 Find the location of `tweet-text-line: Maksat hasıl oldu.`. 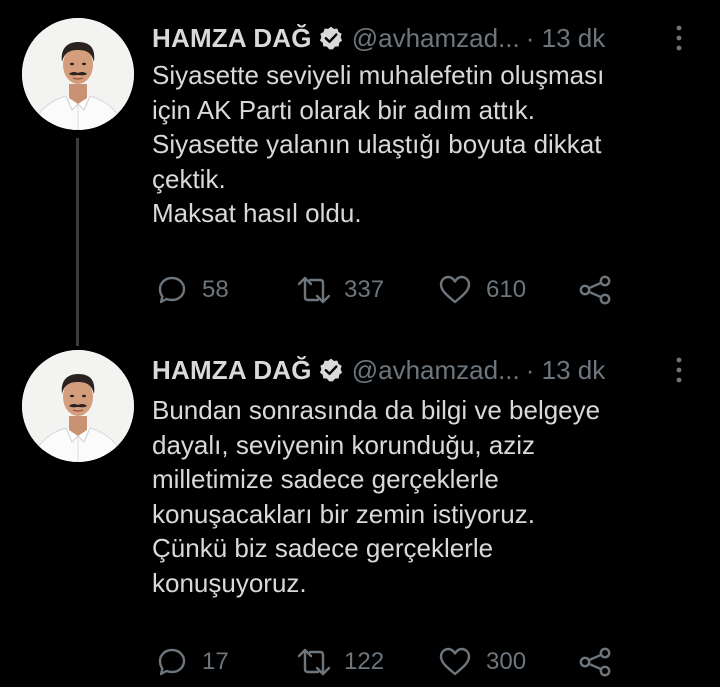

tweet-text-line: Maksat hasıl oldu. is located at coordinates (257, 213).